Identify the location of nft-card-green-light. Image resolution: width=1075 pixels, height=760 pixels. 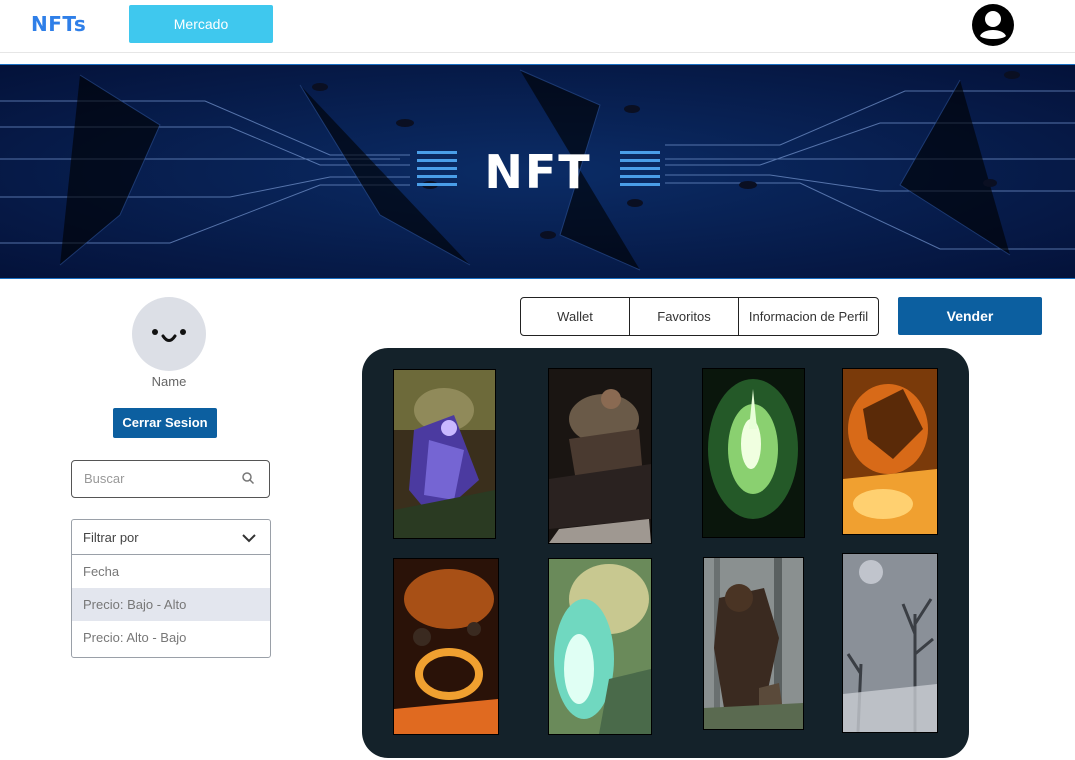
(753, 453).